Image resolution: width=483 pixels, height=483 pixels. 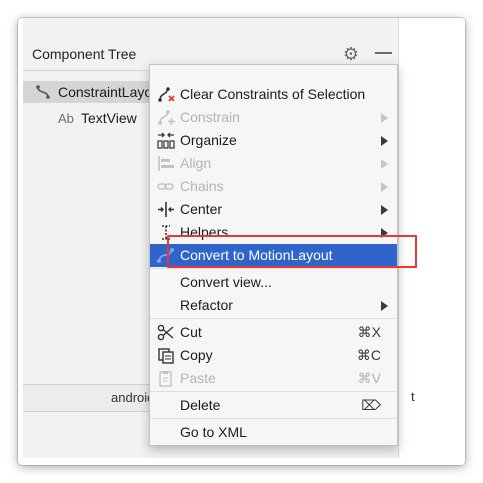 What do you see at coordinates (208, 140) in the screenshot?
I see `menu-item-label: Organize` at bounding box center [208, 140].